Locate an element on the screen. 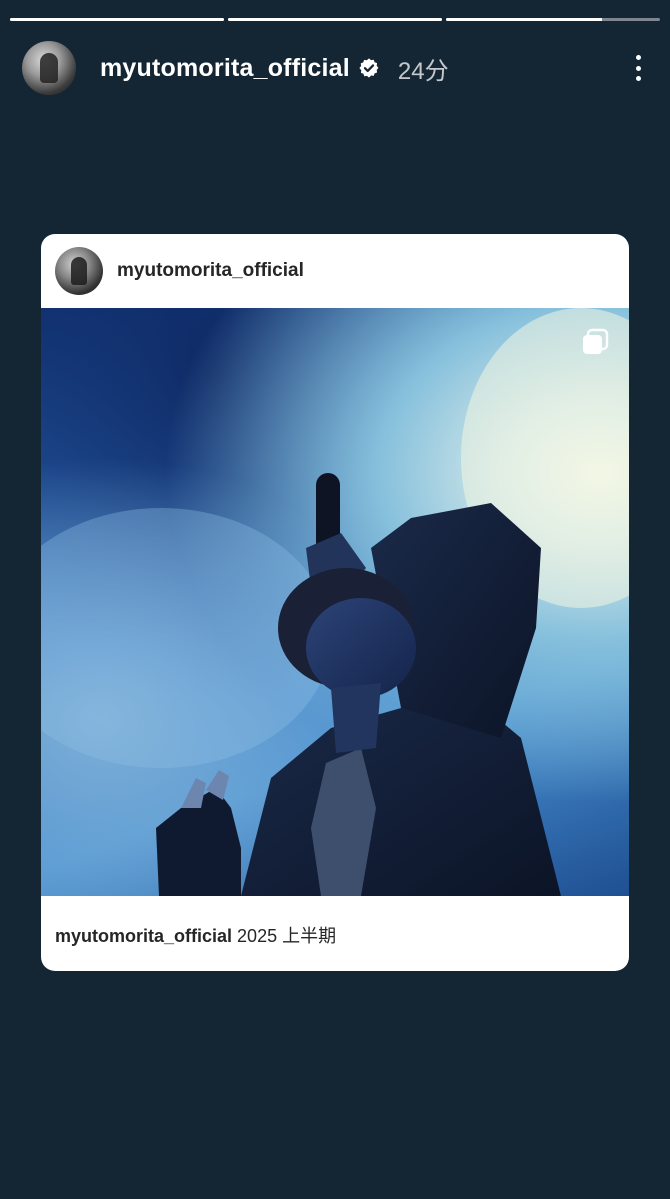 Image resolution: width=670 pixels, height=1199 pixels. caption-username: myutomorita_official is located at coordinates (143, 936).